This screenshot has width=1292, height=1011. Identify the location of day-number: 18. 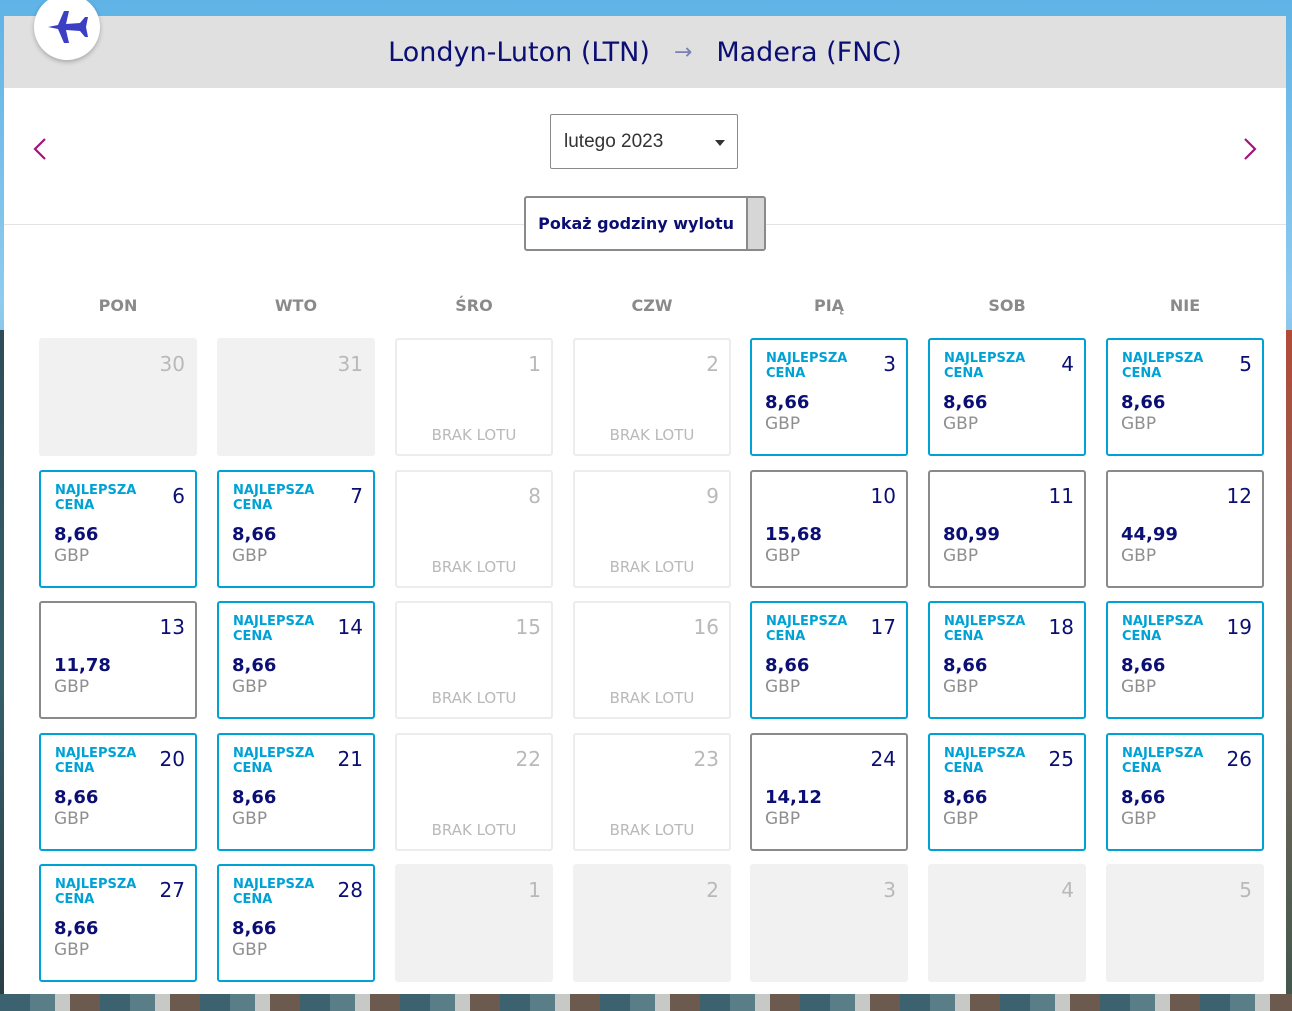
(1061, 627).